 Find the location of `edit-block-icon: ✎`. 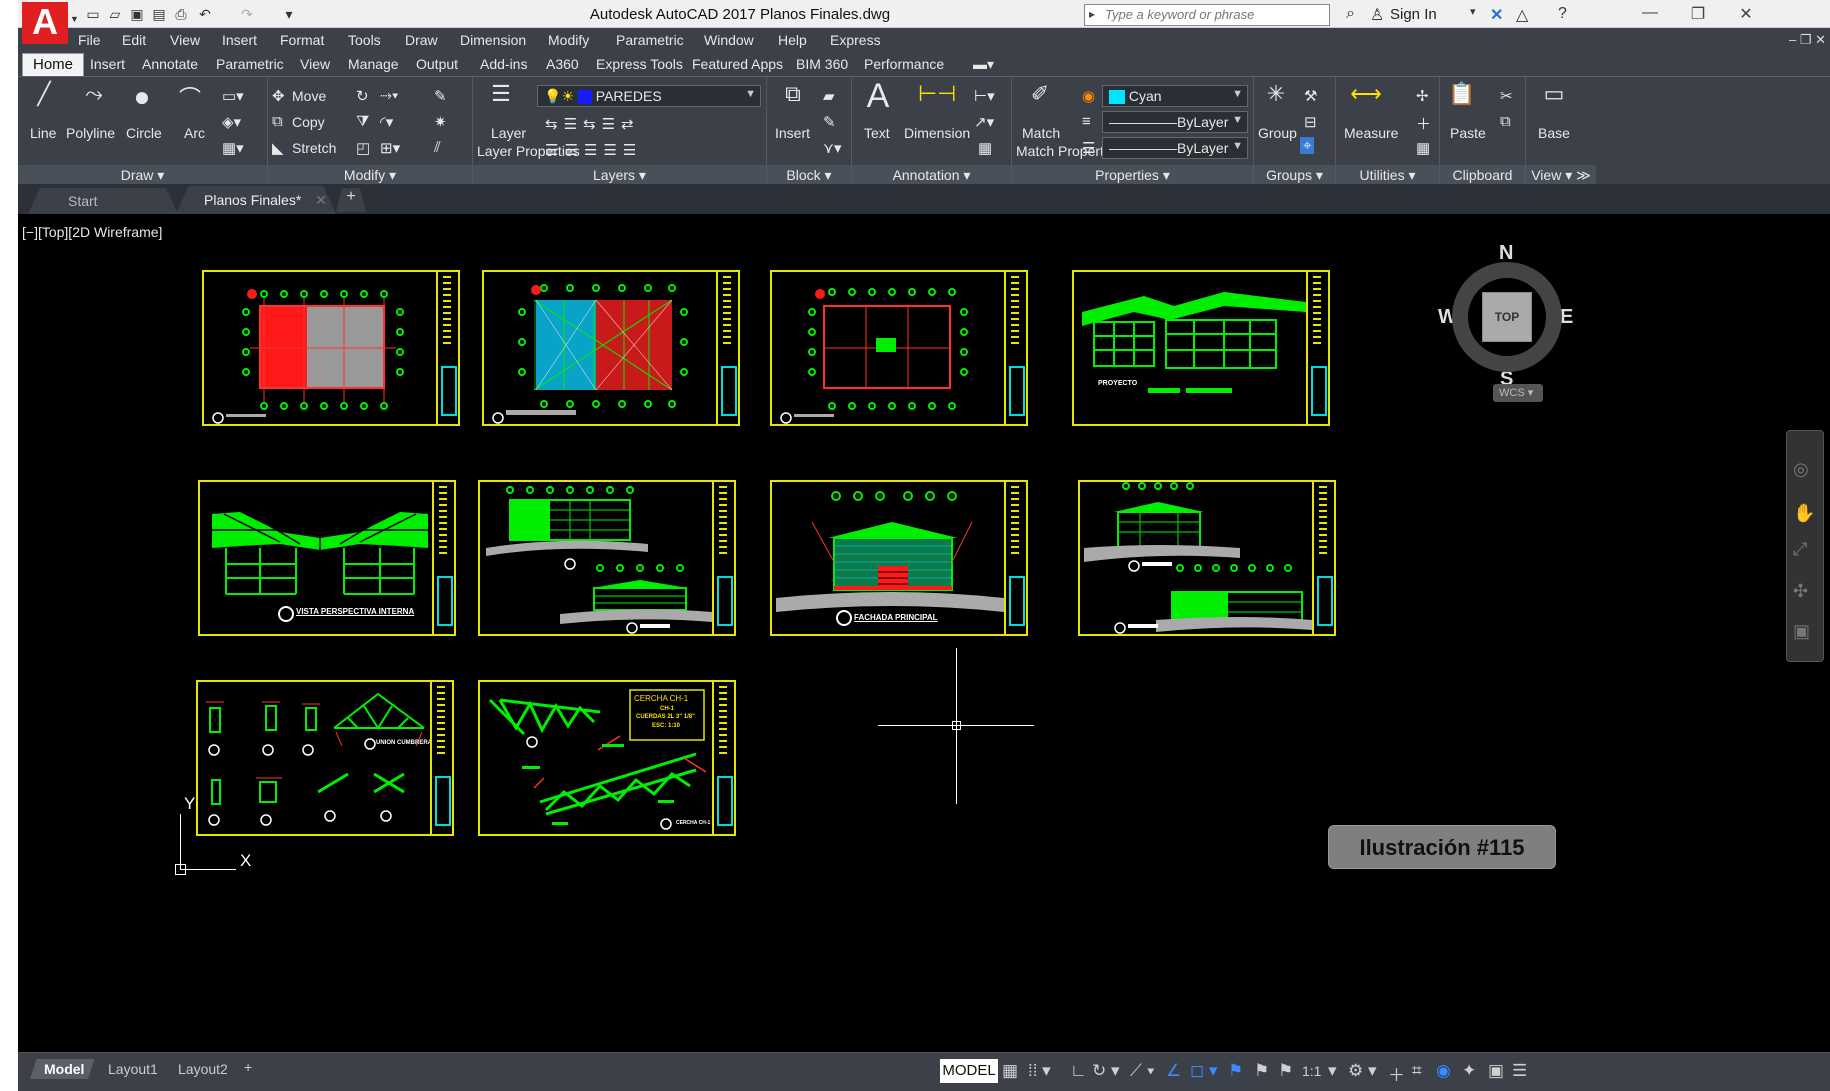

edit-block-icon: ✎ is located at coordinates (829, 122).